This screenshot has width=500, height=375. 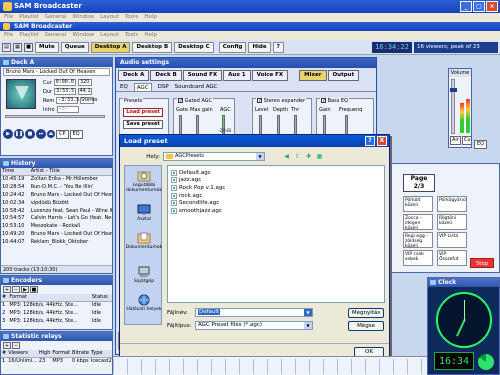 I want to click on cart-item: VIP Összefut, so click(x=452, y=258).